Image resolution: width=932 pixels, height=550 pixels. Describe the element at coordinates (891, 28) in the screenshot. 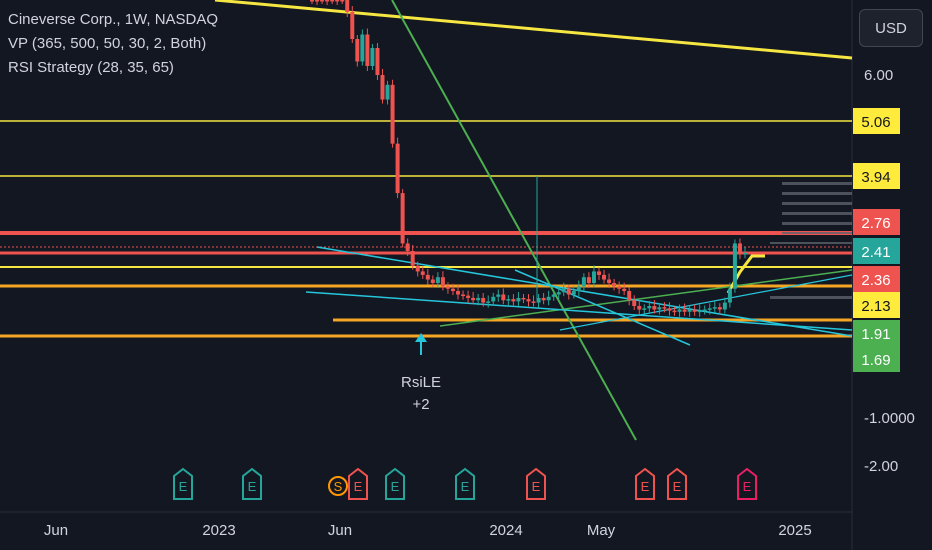

I see `currency-button: USD` at that location.